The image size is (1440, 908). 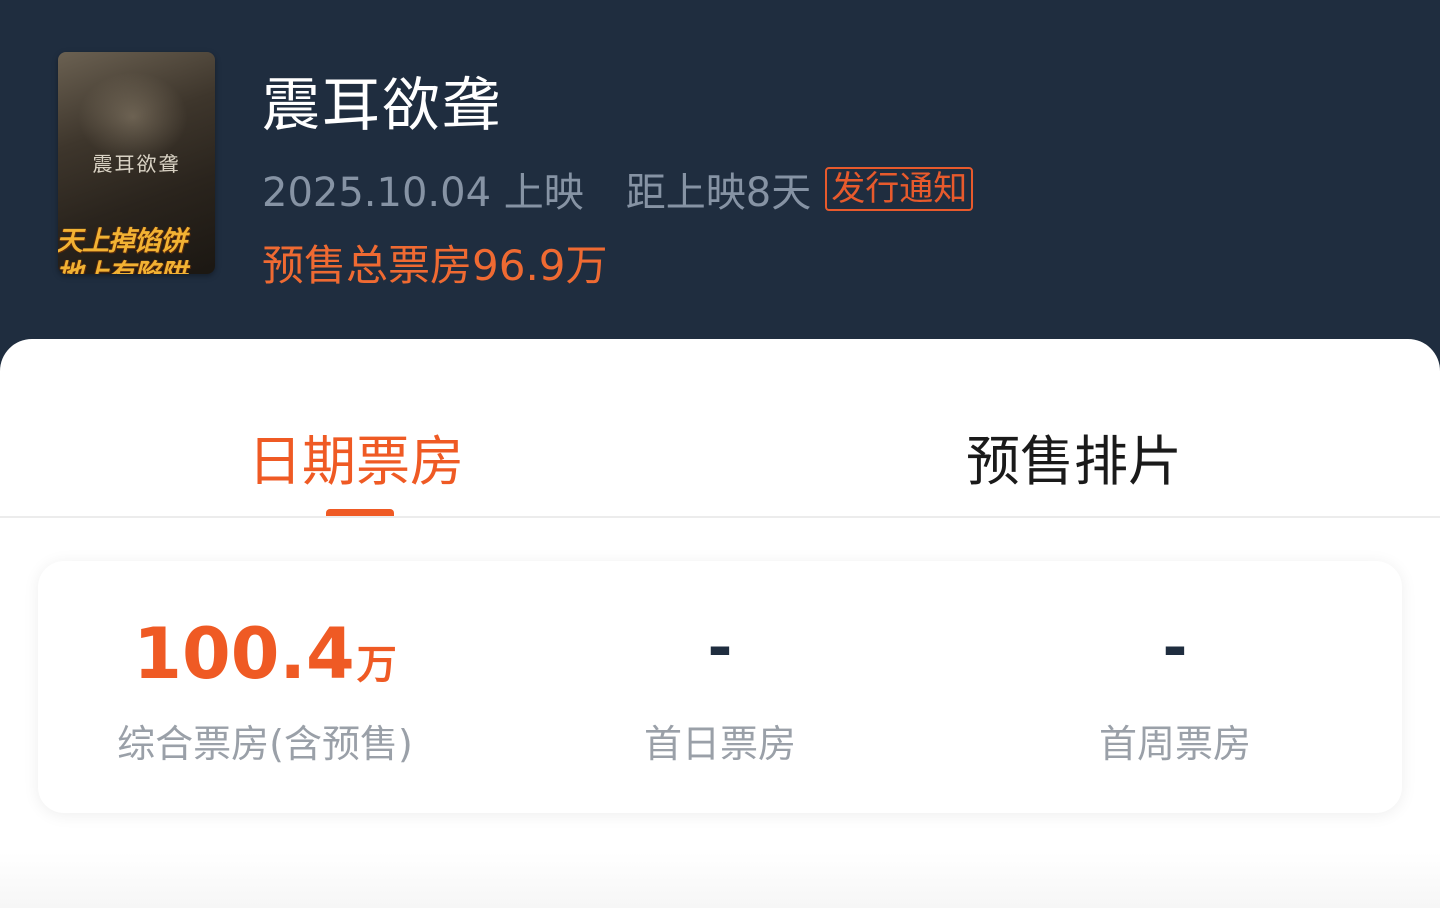 I want to click on poster-tagline-2: 地上有陷阱, so click(x=136, y=263).